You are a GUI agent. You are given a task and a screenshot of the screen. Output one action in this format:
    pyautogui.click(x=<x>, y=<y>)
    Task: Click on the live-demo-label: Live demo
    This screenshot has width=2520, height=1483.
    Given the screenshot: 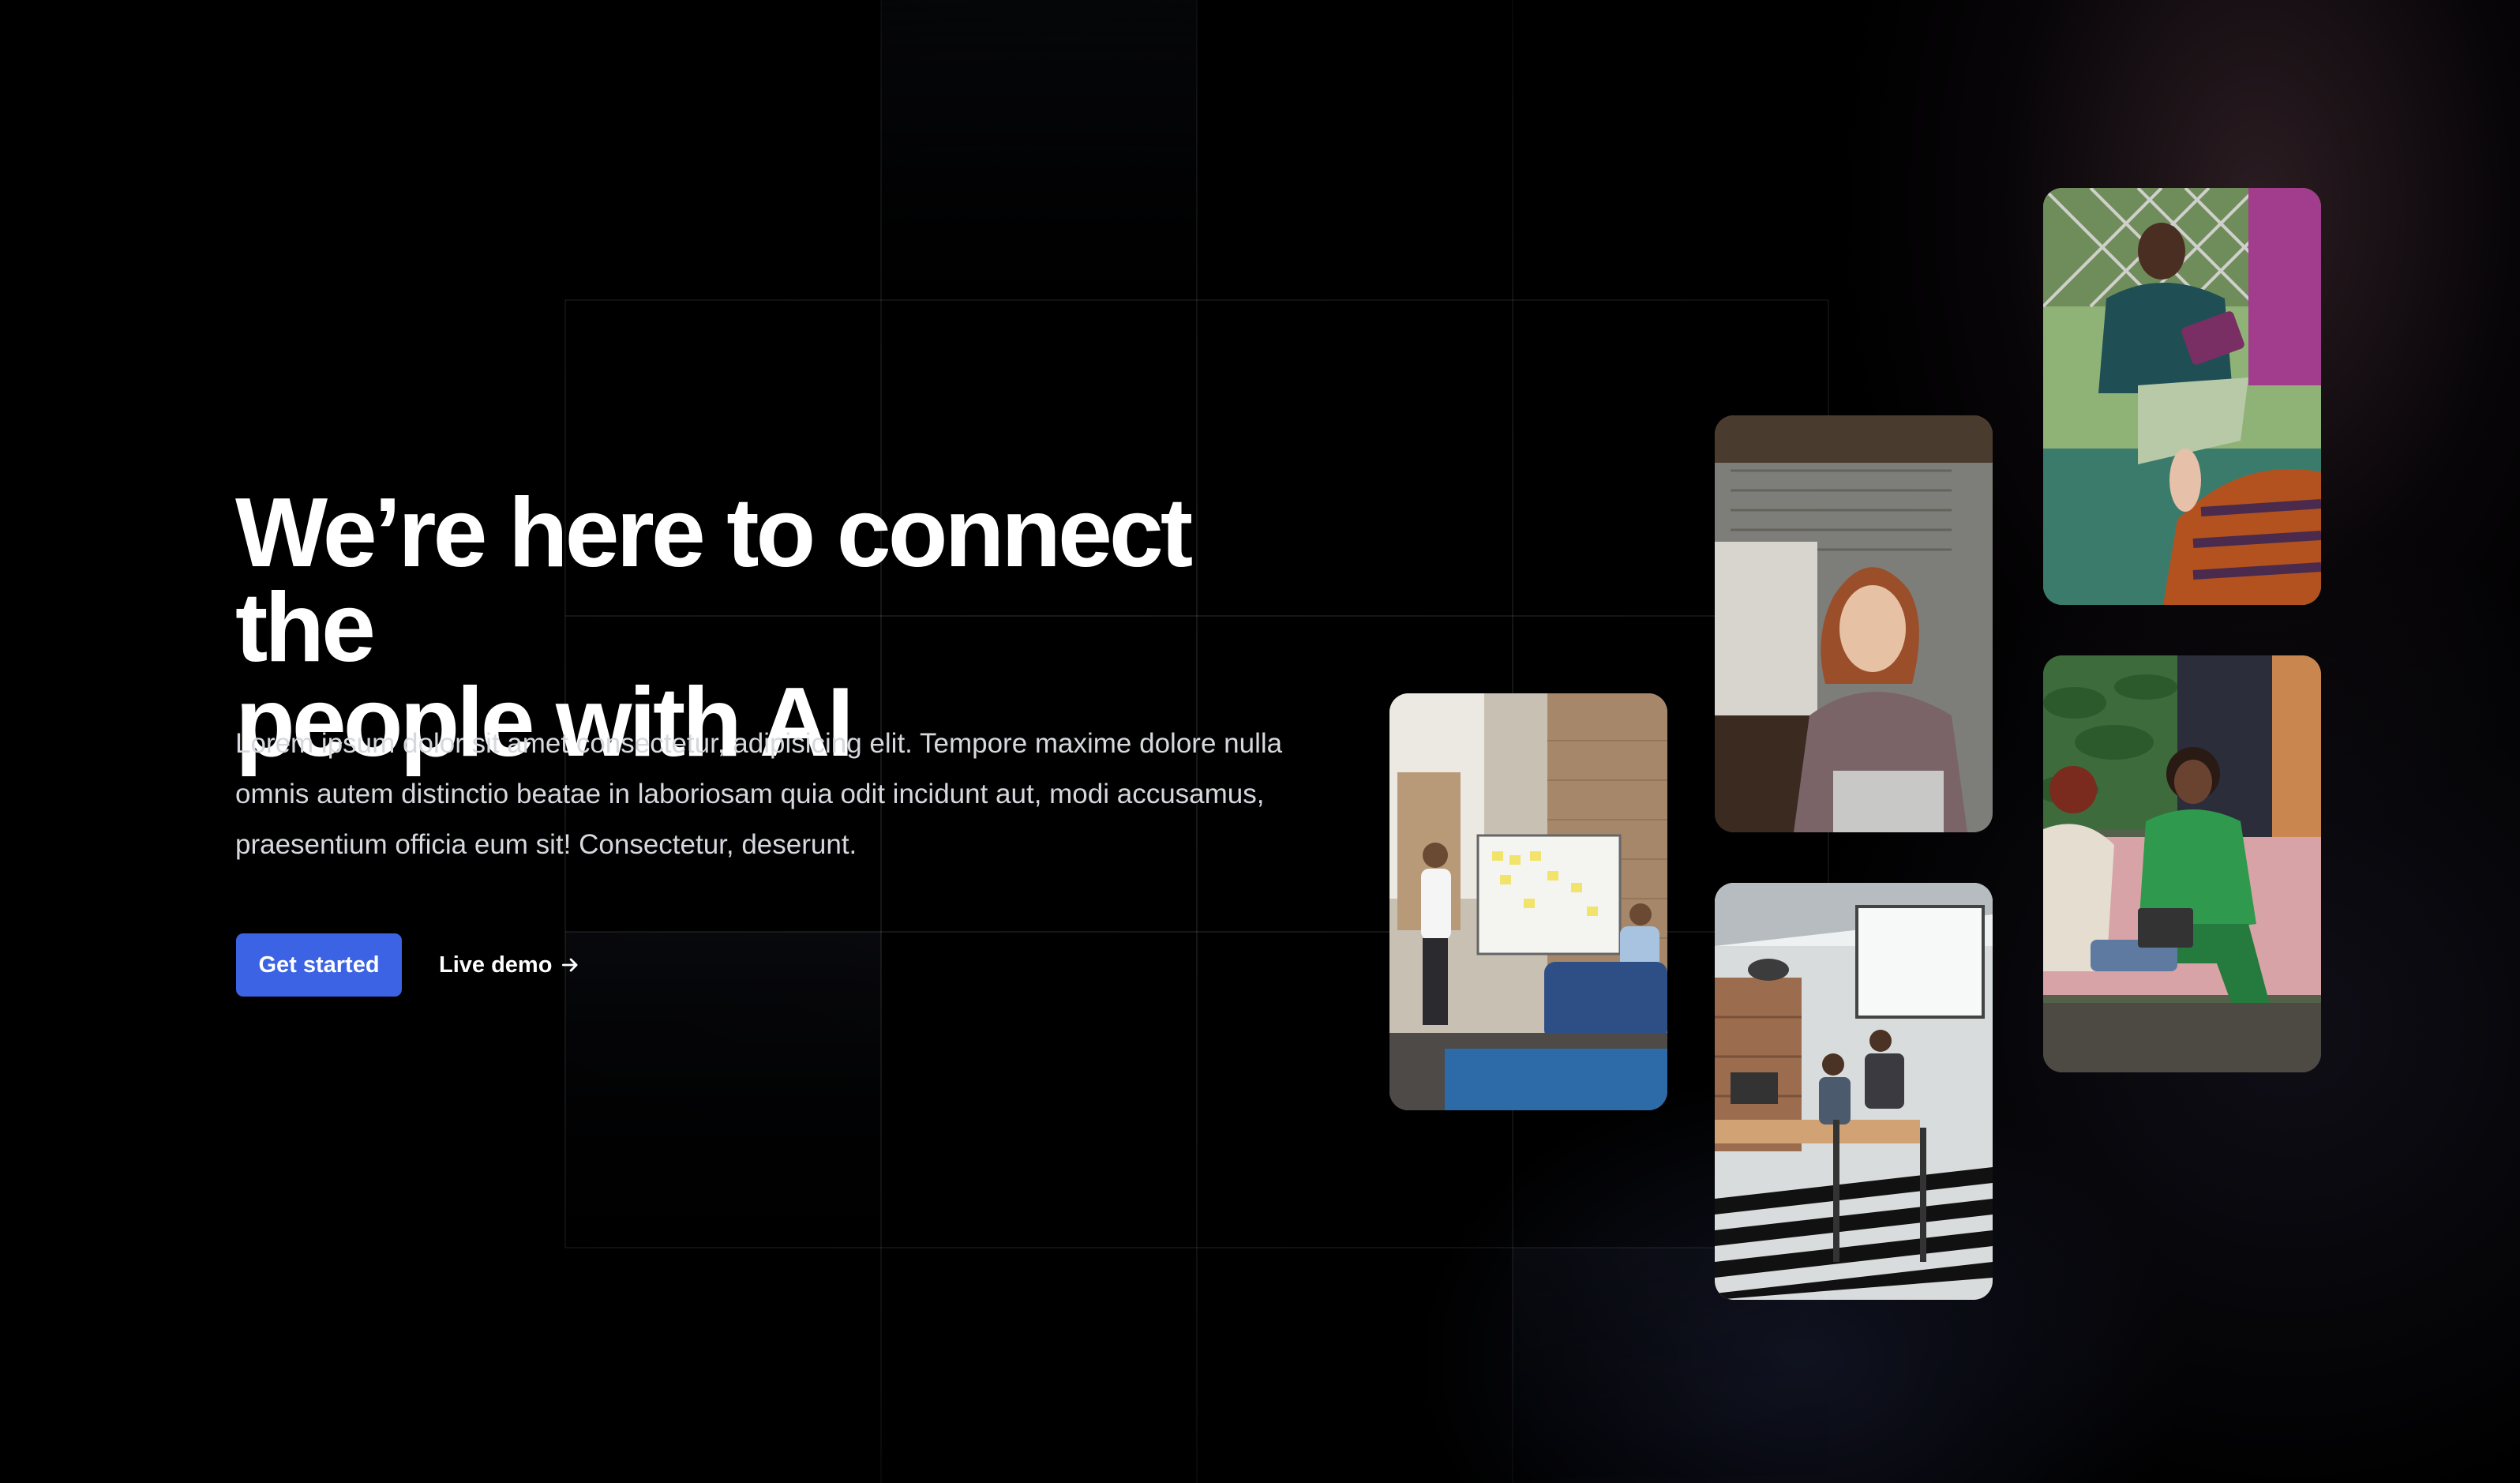 What is the action you would take?
    pyautogui.click(x=496, y=965)
    